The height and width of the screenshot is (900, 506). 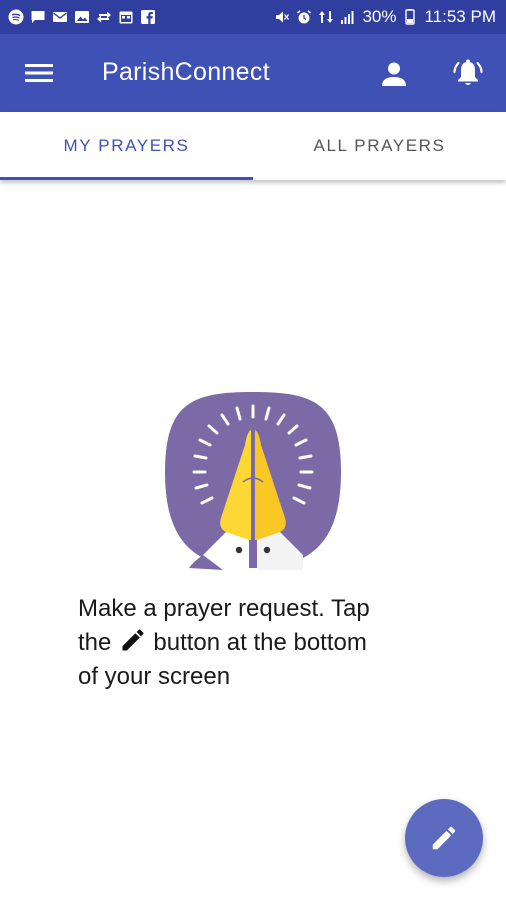 I want to click on signal-icon, so click(x=348, y=17).